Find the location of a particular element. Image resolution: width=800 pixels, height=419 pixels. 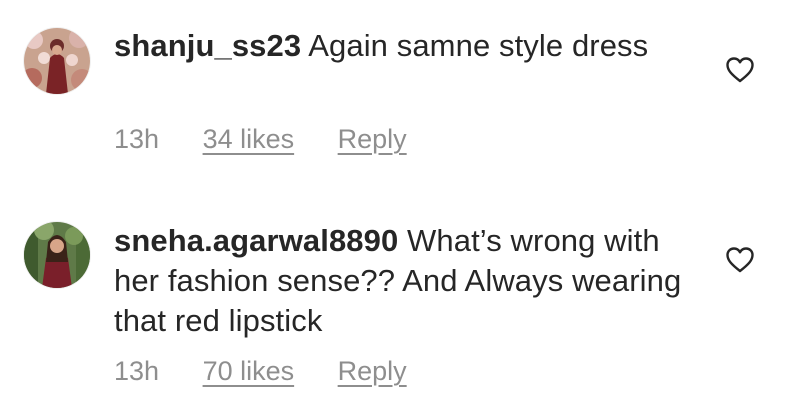

comment-body: shanju_ss23 Again samne style dress is located at coordinates (409, 46).